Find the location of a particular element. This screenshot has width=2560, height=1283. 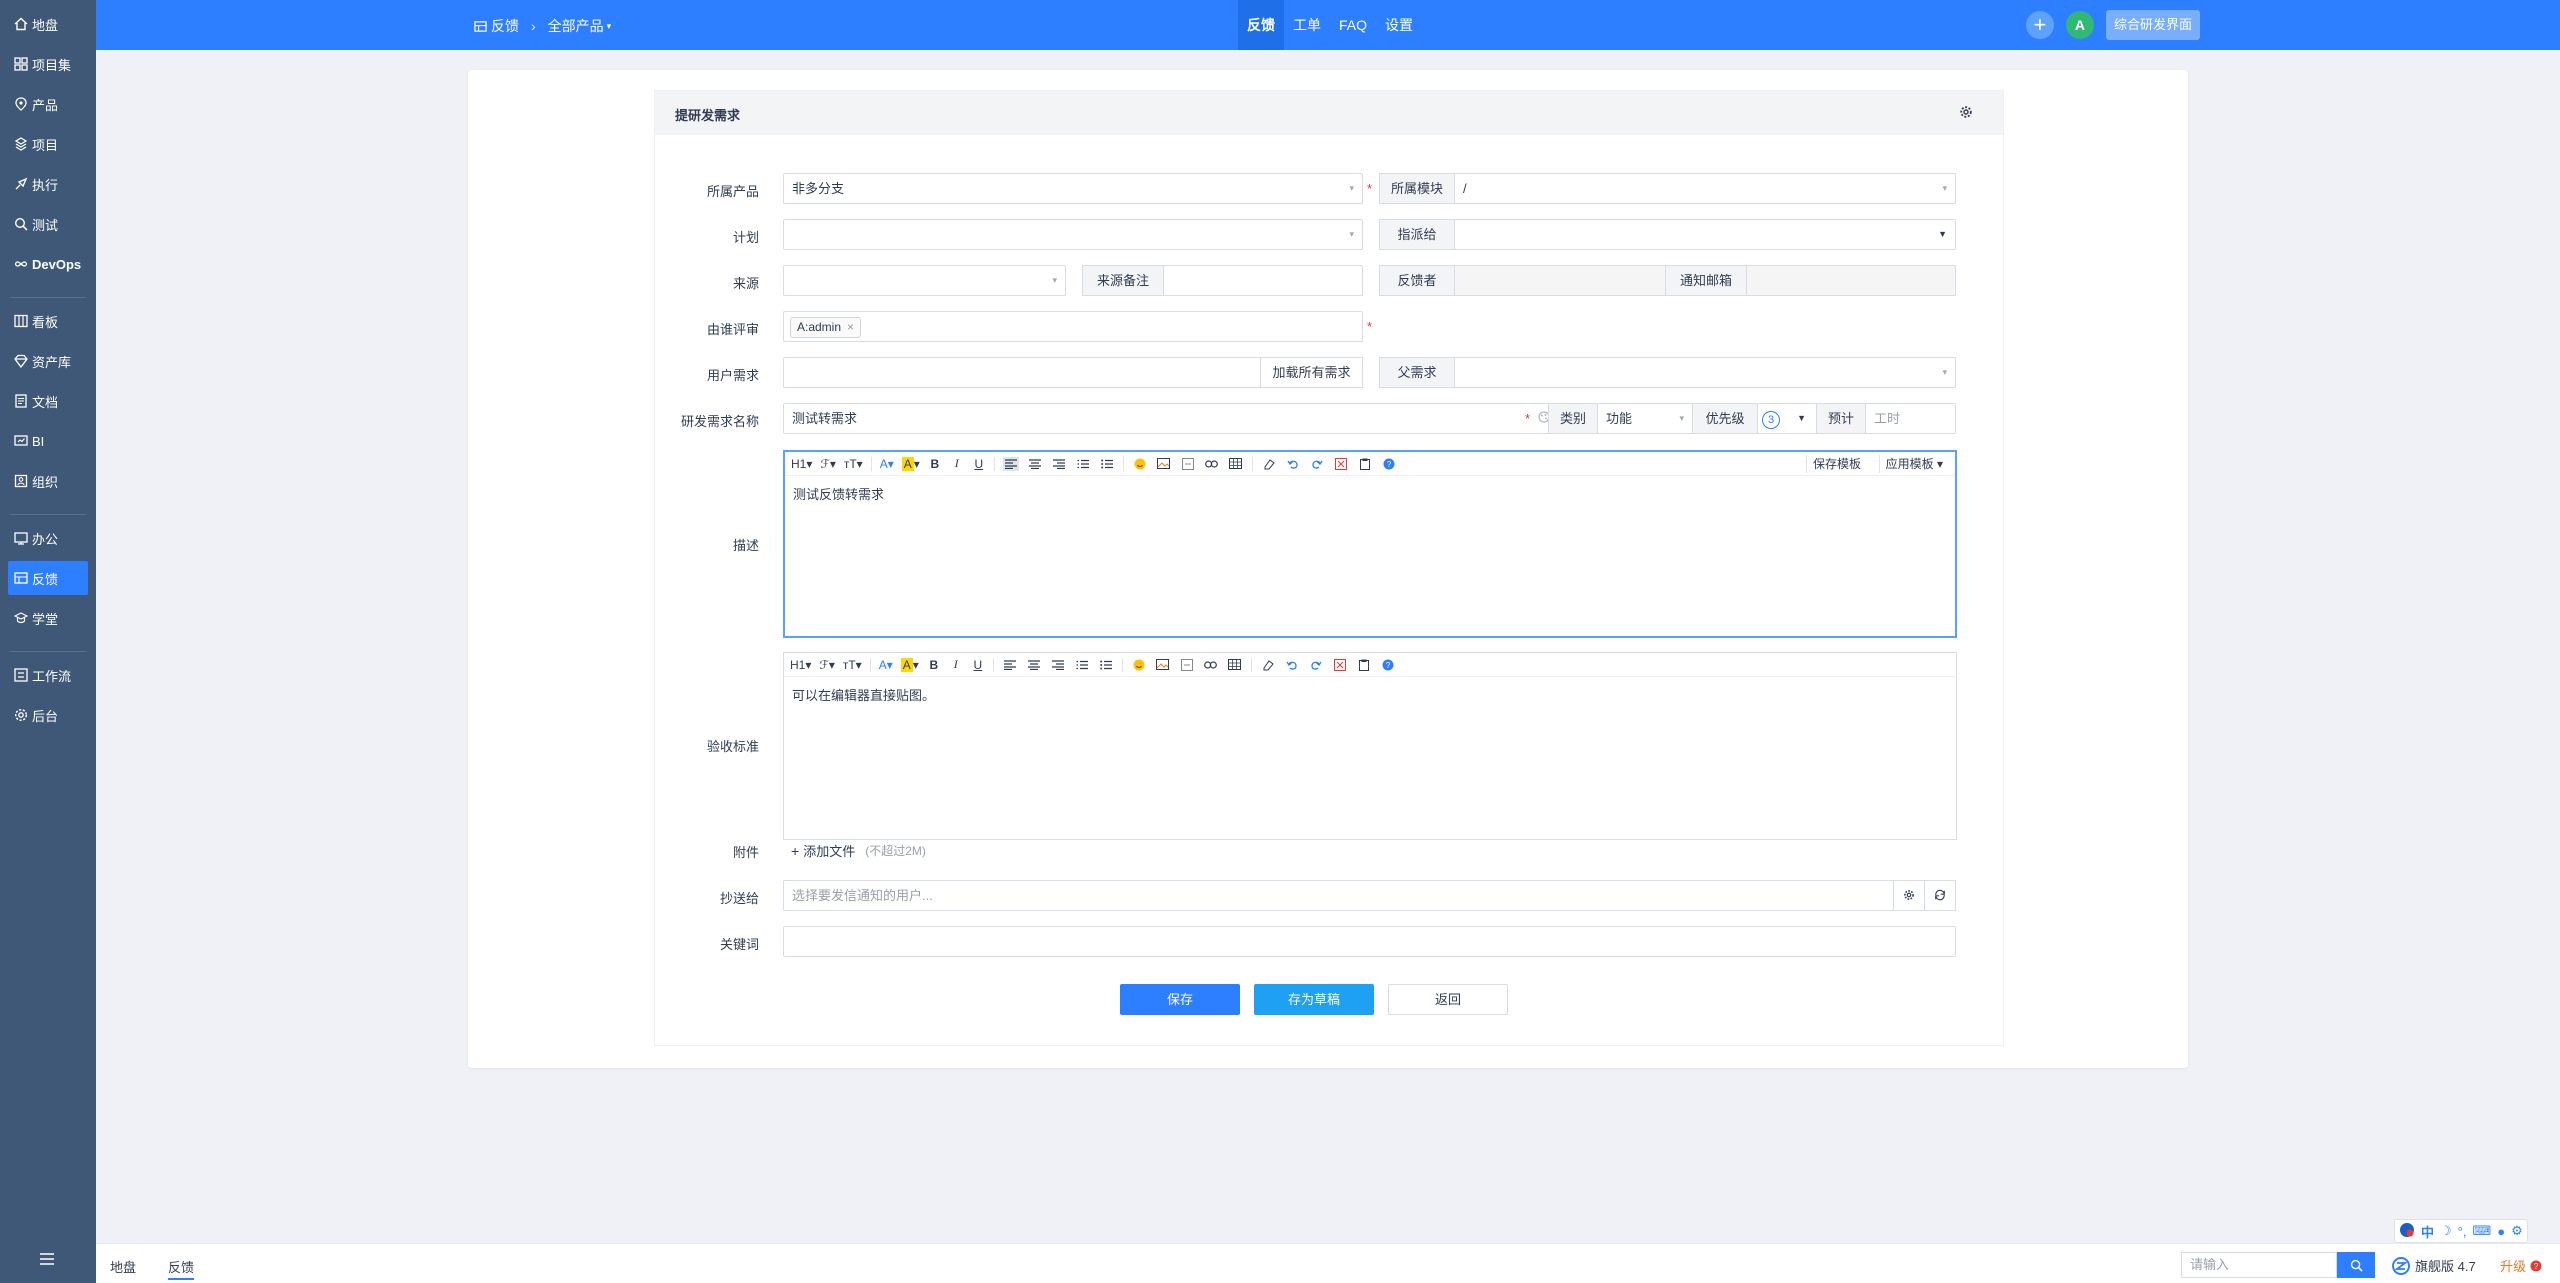

sidebar-item-home: 地盘 is located at coordinates (48, 24).